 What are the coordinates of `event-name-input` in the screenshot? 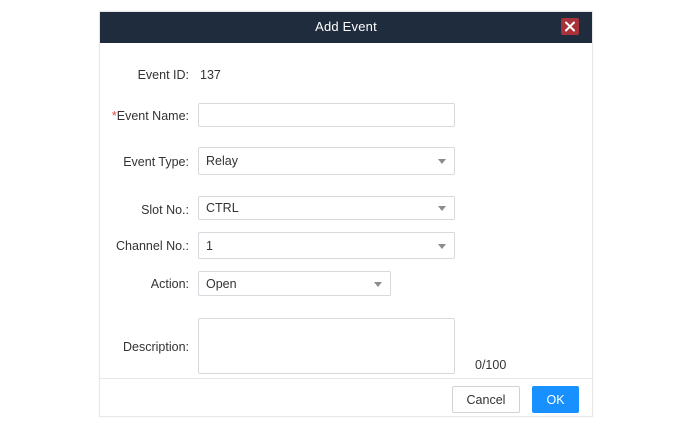 It's located at (326, 115).